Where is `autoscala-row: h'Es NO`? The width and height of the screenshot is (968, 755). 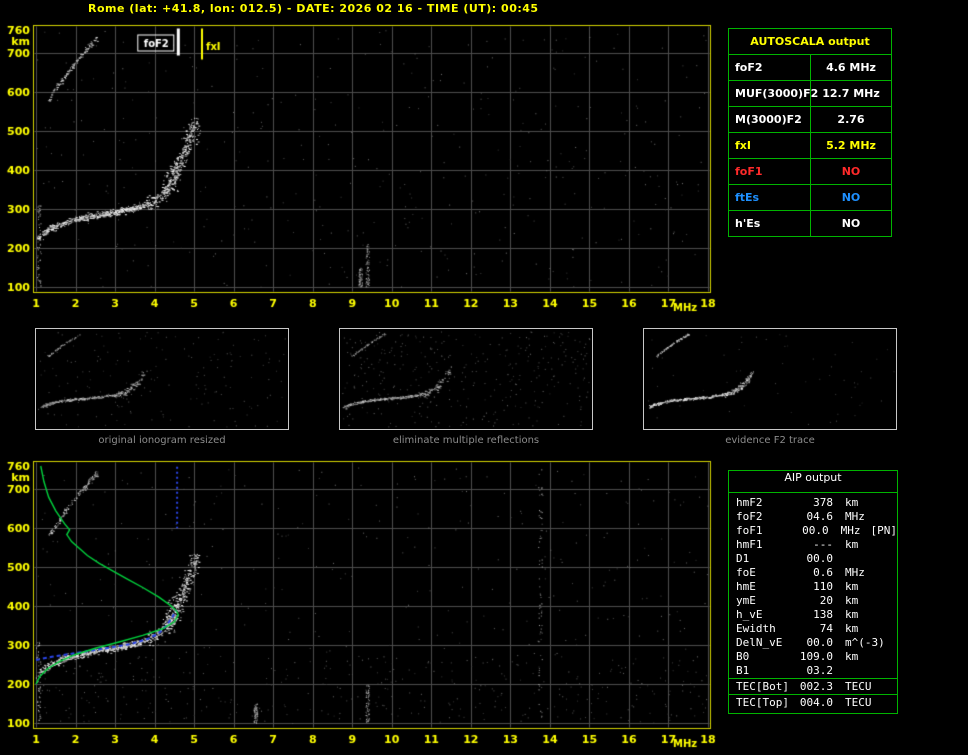
autoscala-row: h'Es NO is located at coordinates (810, 223).